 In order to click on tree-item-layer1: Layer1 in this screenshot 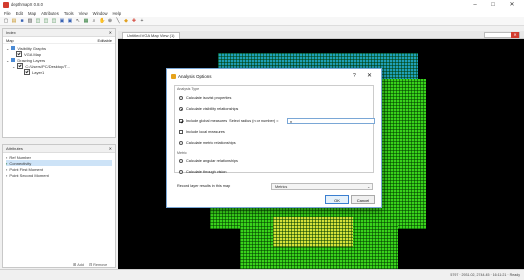, I will do `click(59, 72)`.